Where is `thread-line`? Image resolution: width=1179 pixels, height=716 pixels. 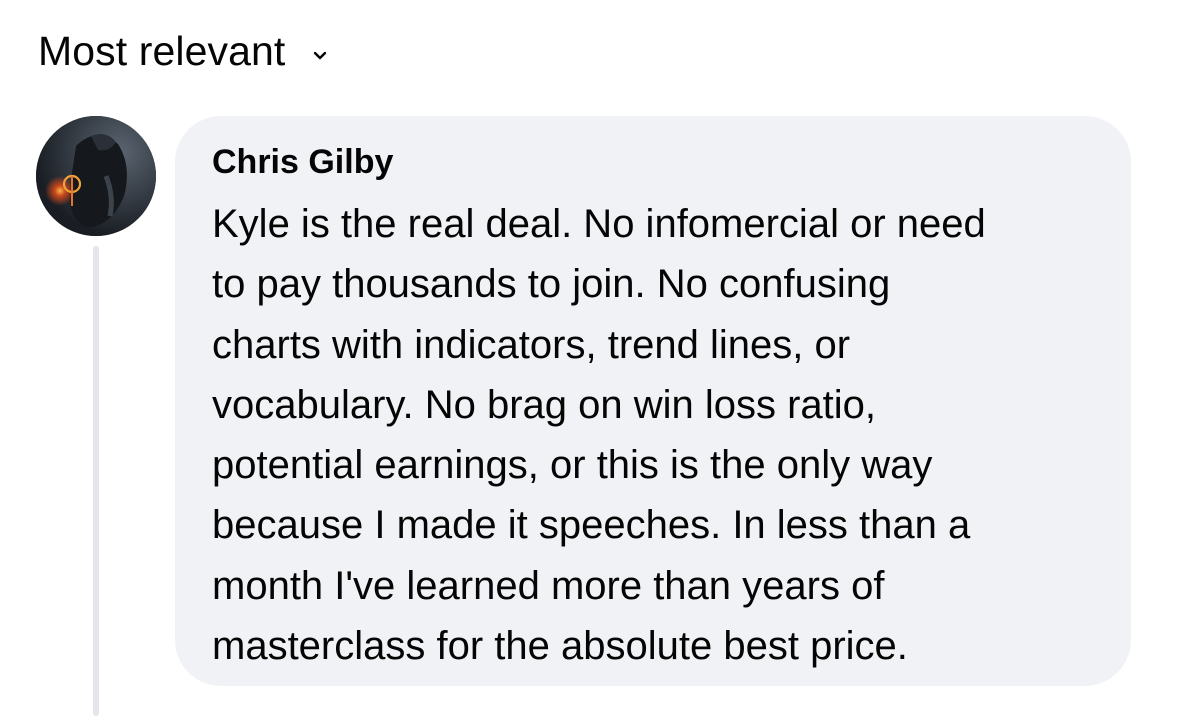
thread-line is located at coordinates (96, 481).